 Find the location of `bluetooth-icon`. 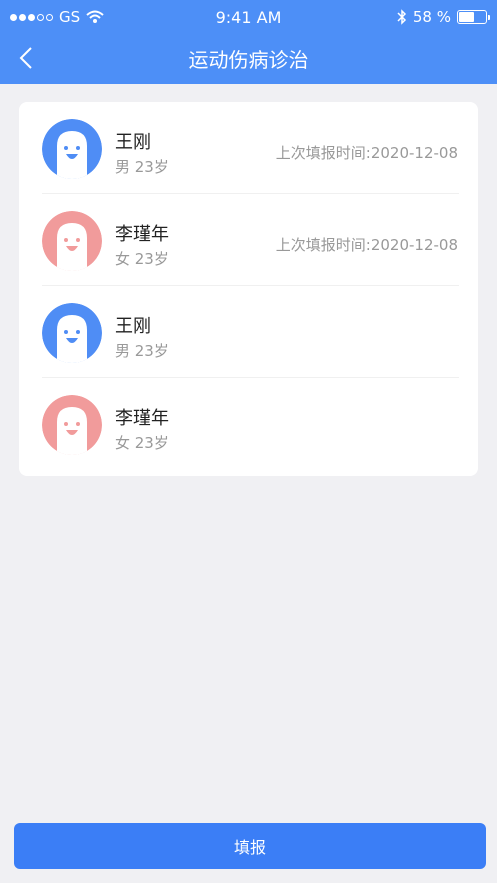

bluetooth-icon is located at coordinates (401, 17).